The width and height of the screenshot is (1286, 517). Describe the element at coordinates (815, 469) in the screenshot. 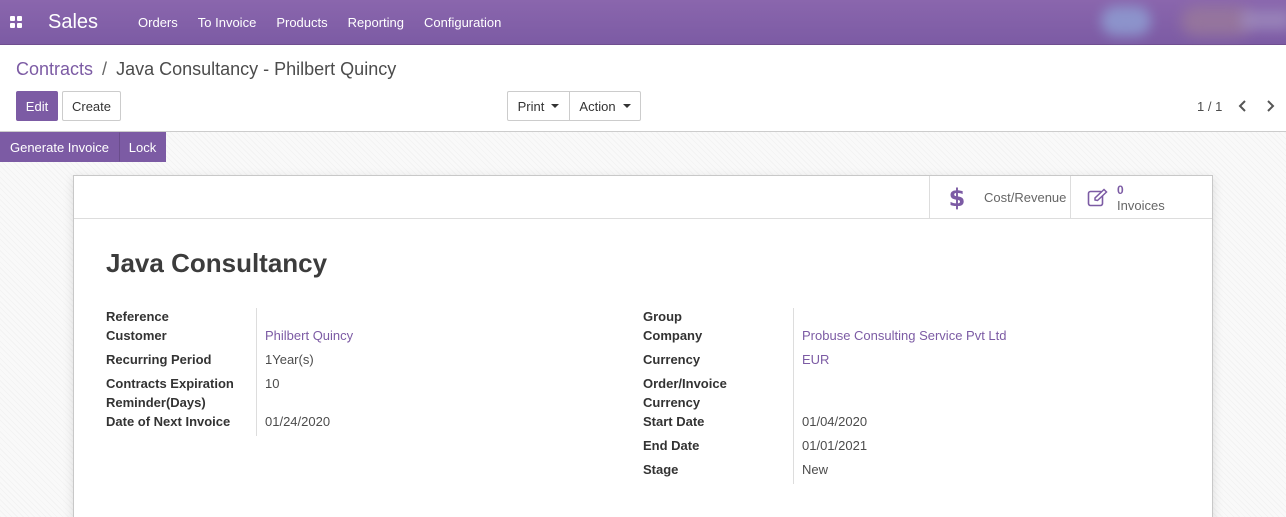

I see `stage-value: New` at that location.